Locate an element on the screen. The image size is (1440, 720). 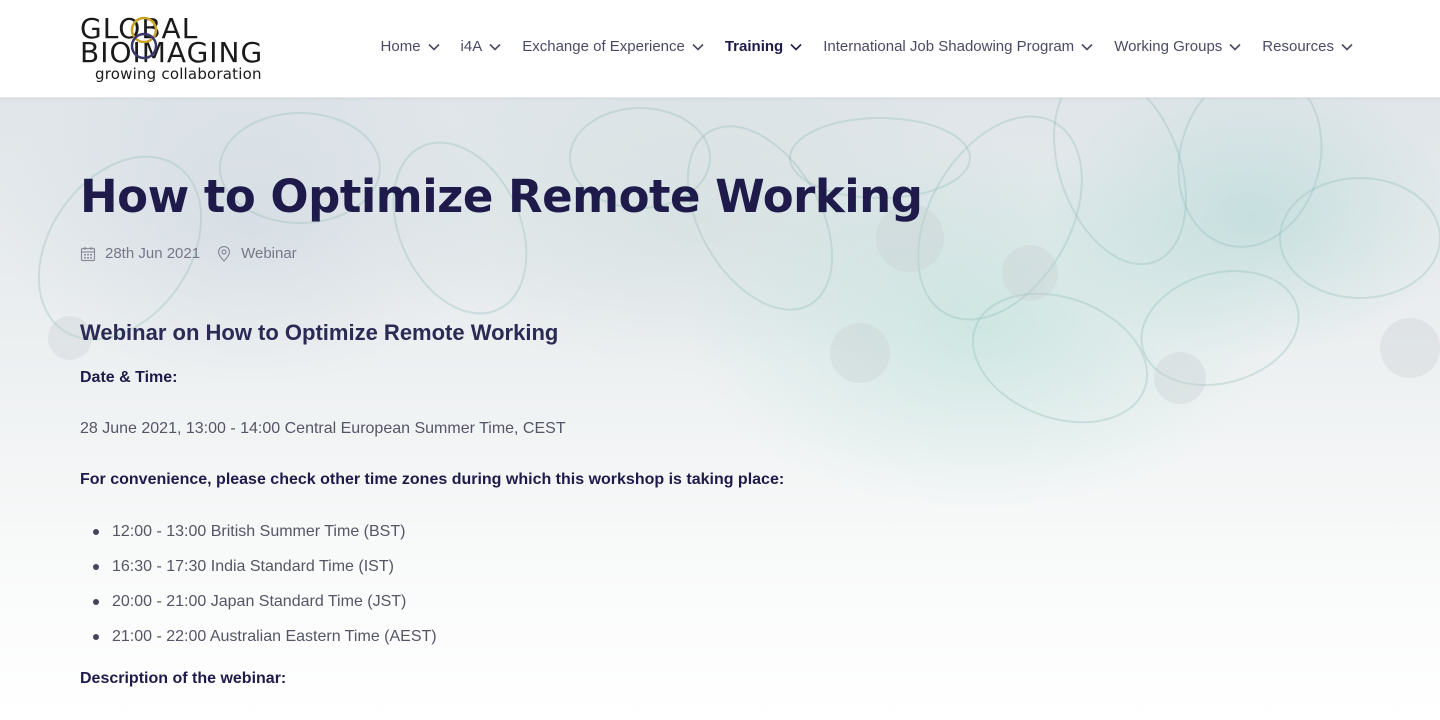
event-meta: 28th Jun 2021 Webinar is located at coordinates (188, 253).